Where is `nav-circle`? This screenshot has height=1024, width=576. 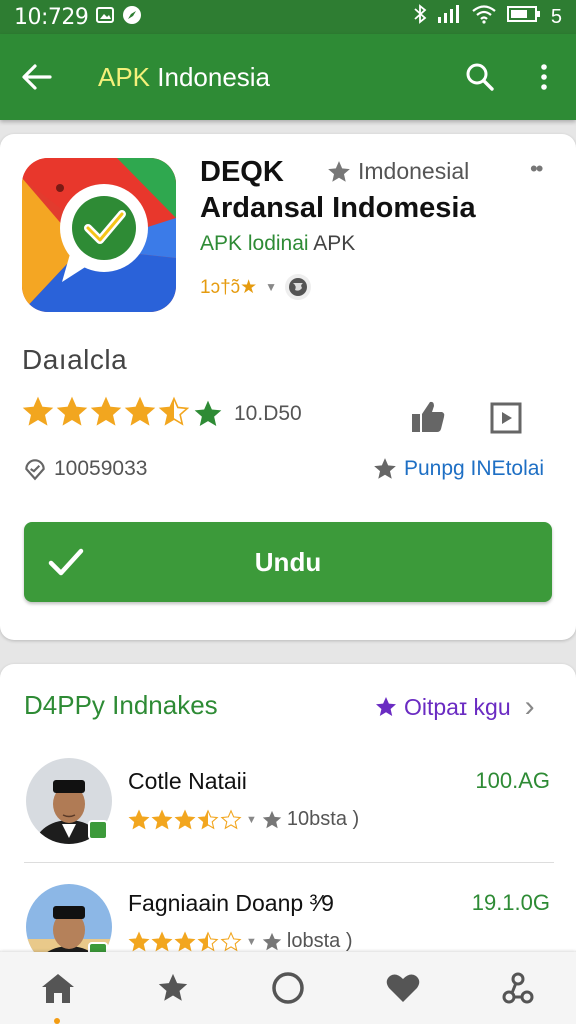
nav-circle is located at coordinates (287, 988).